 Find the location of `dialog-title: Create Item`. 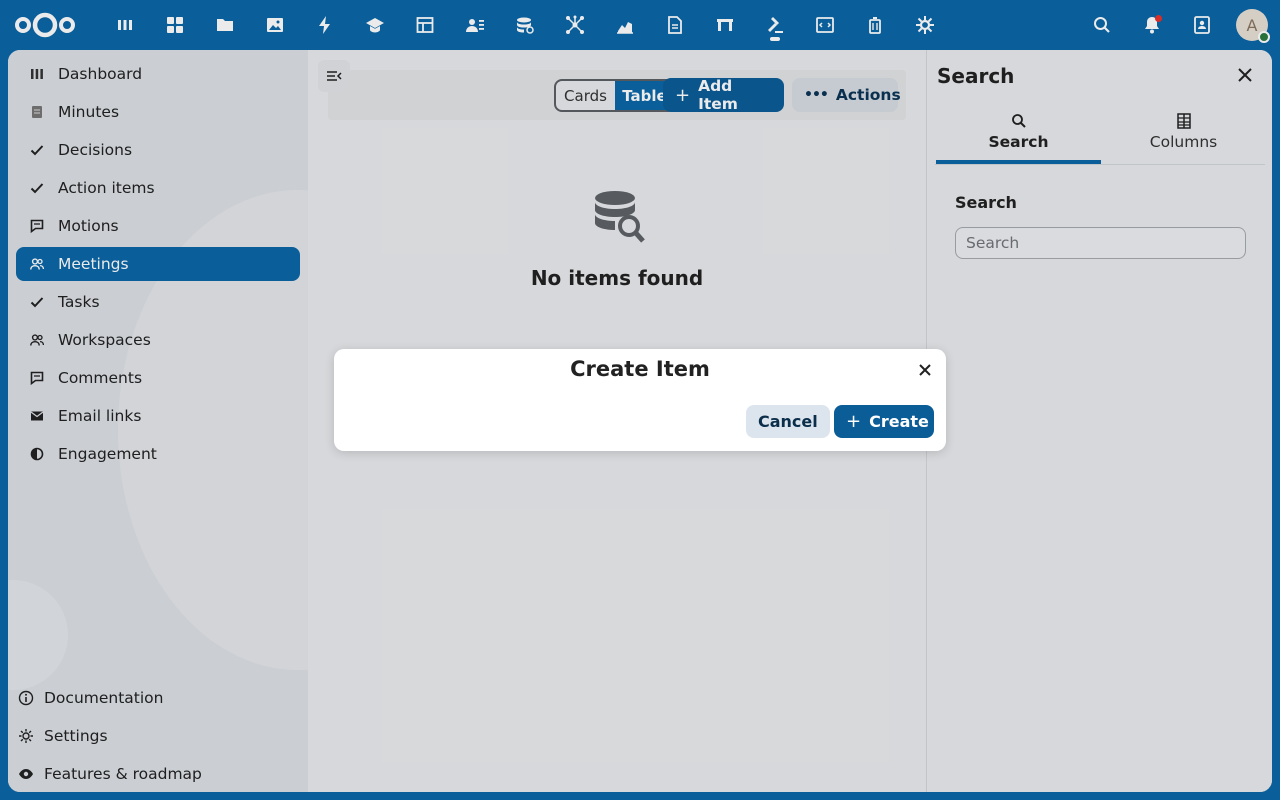

dialog-title: Create Item is located at coordinates (640, 369).